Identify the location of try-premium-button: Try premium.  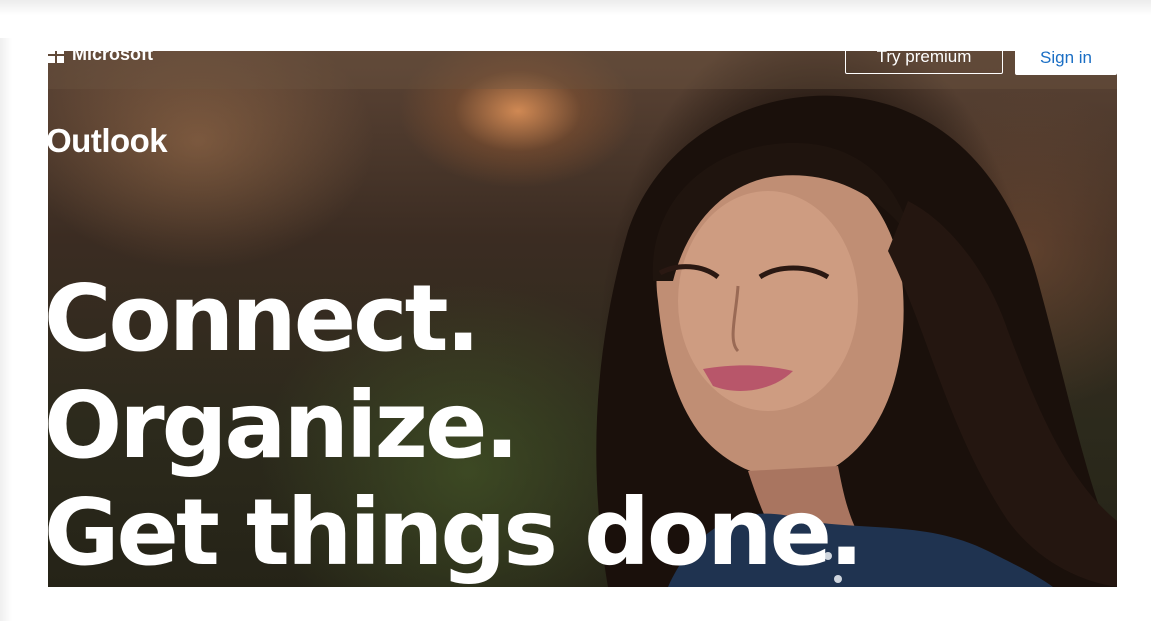
(924, 57).